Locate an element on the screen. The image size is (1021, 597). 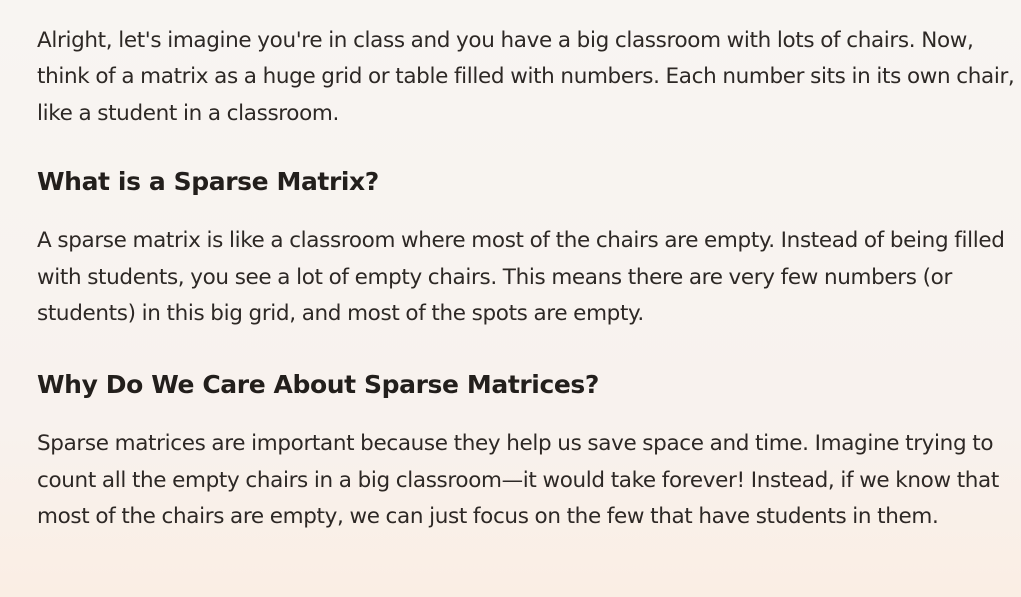
section-heading-what-is-sparse-matrix: What is a Sparse Matrix? is located at coordinates (208, 182).